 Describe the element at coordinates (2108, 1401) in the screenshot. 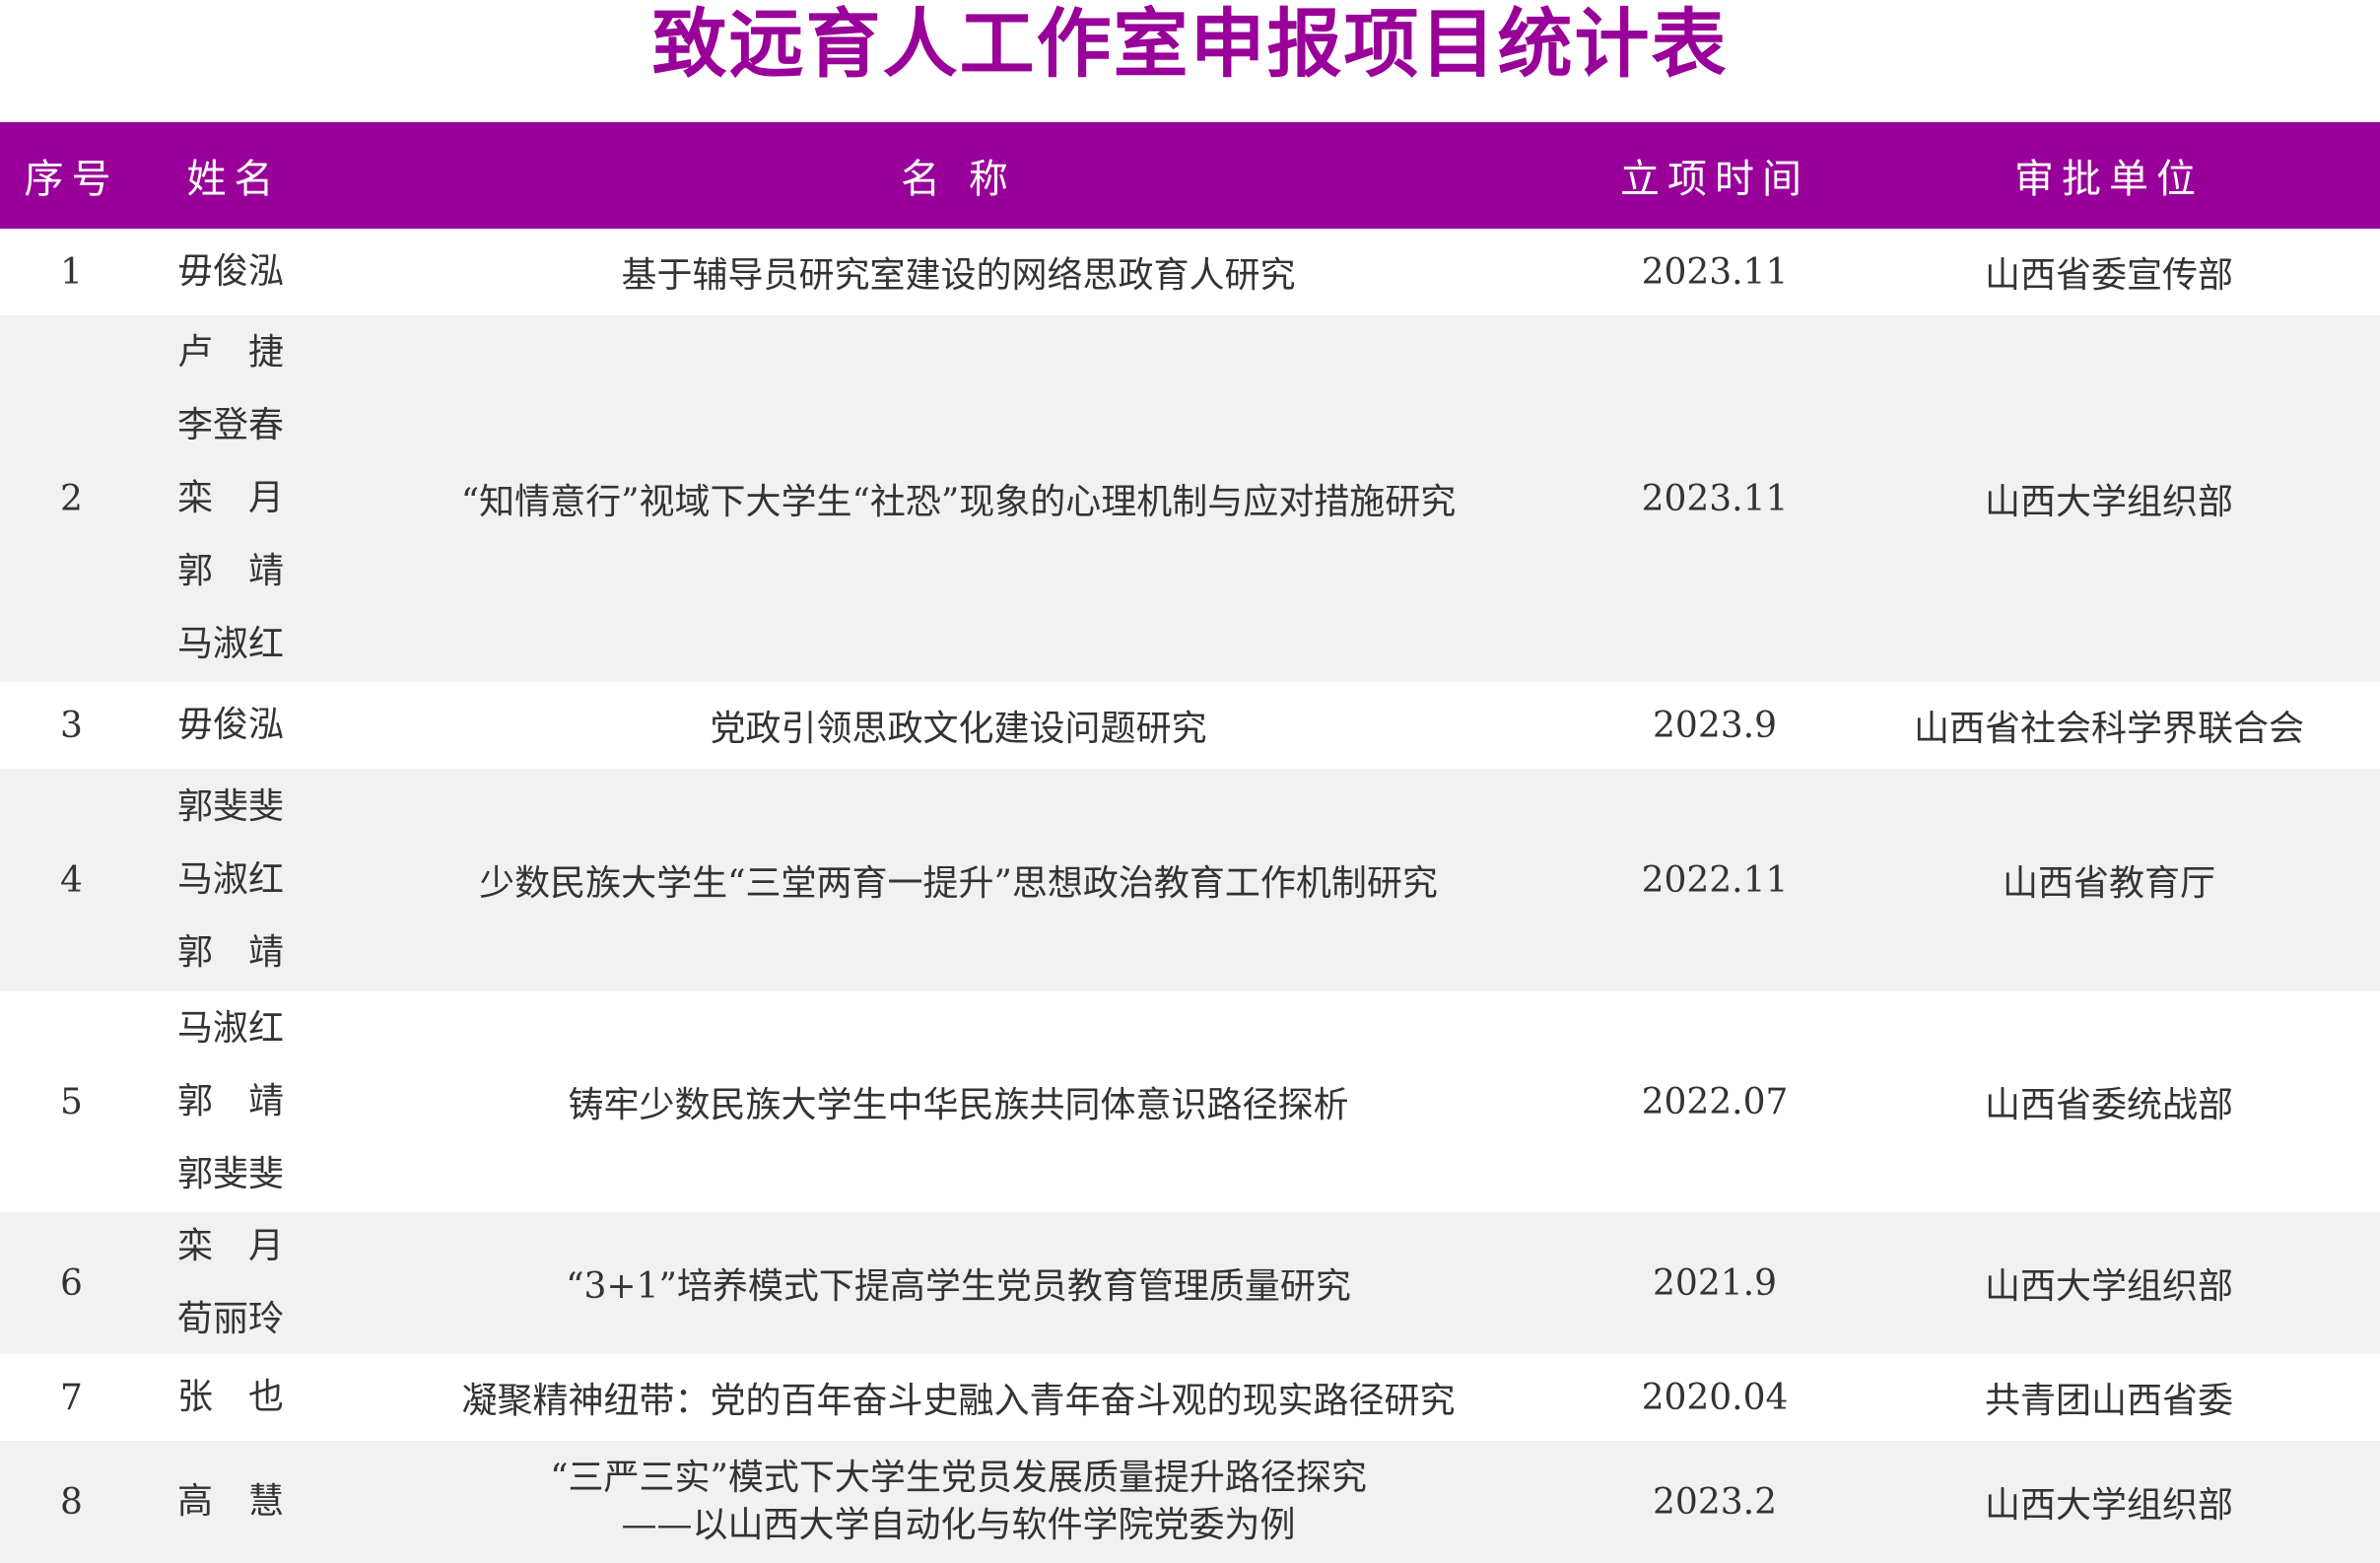

I see `approval-unit: 共青团山西省委` at that location.